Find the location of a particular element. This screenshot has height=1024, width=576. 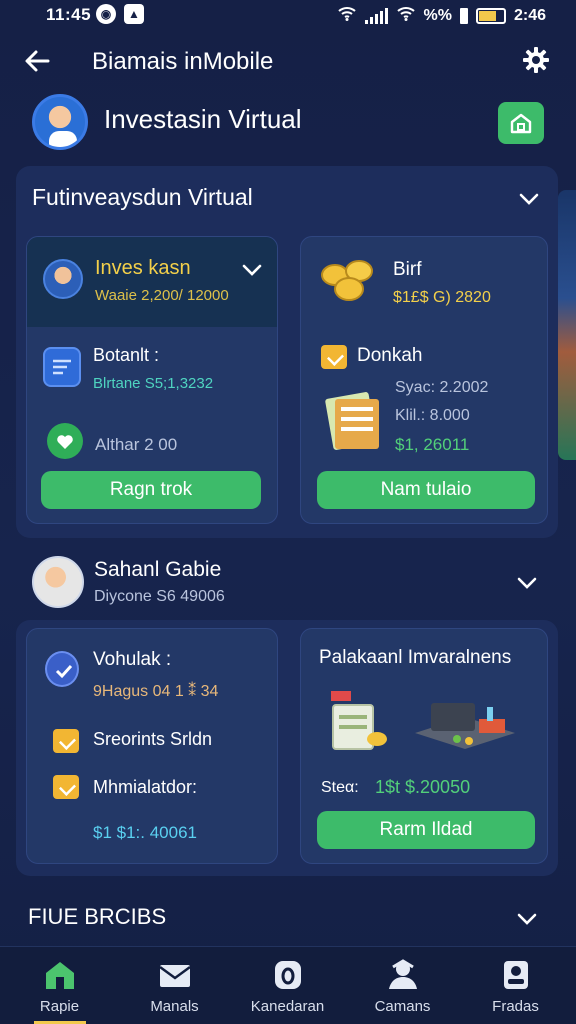

home-button is located at coordinates (521, 123).